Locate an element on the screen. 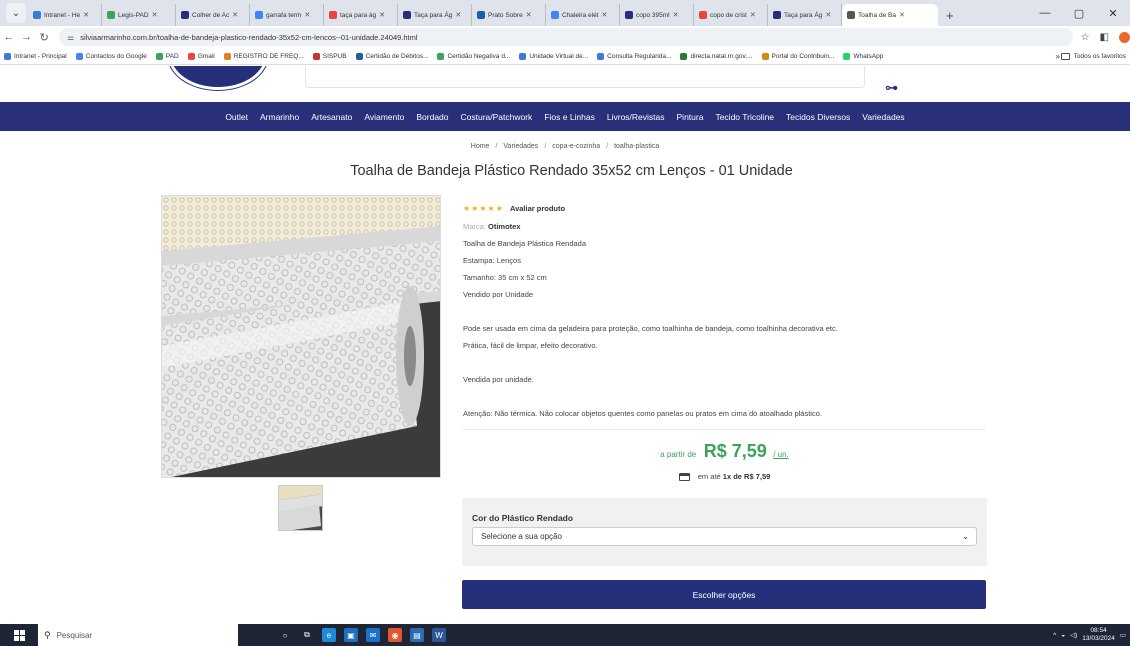 The width and height of the screenshot is (1130, 646). minimize-button: — is located at coordinates (1045, 13).